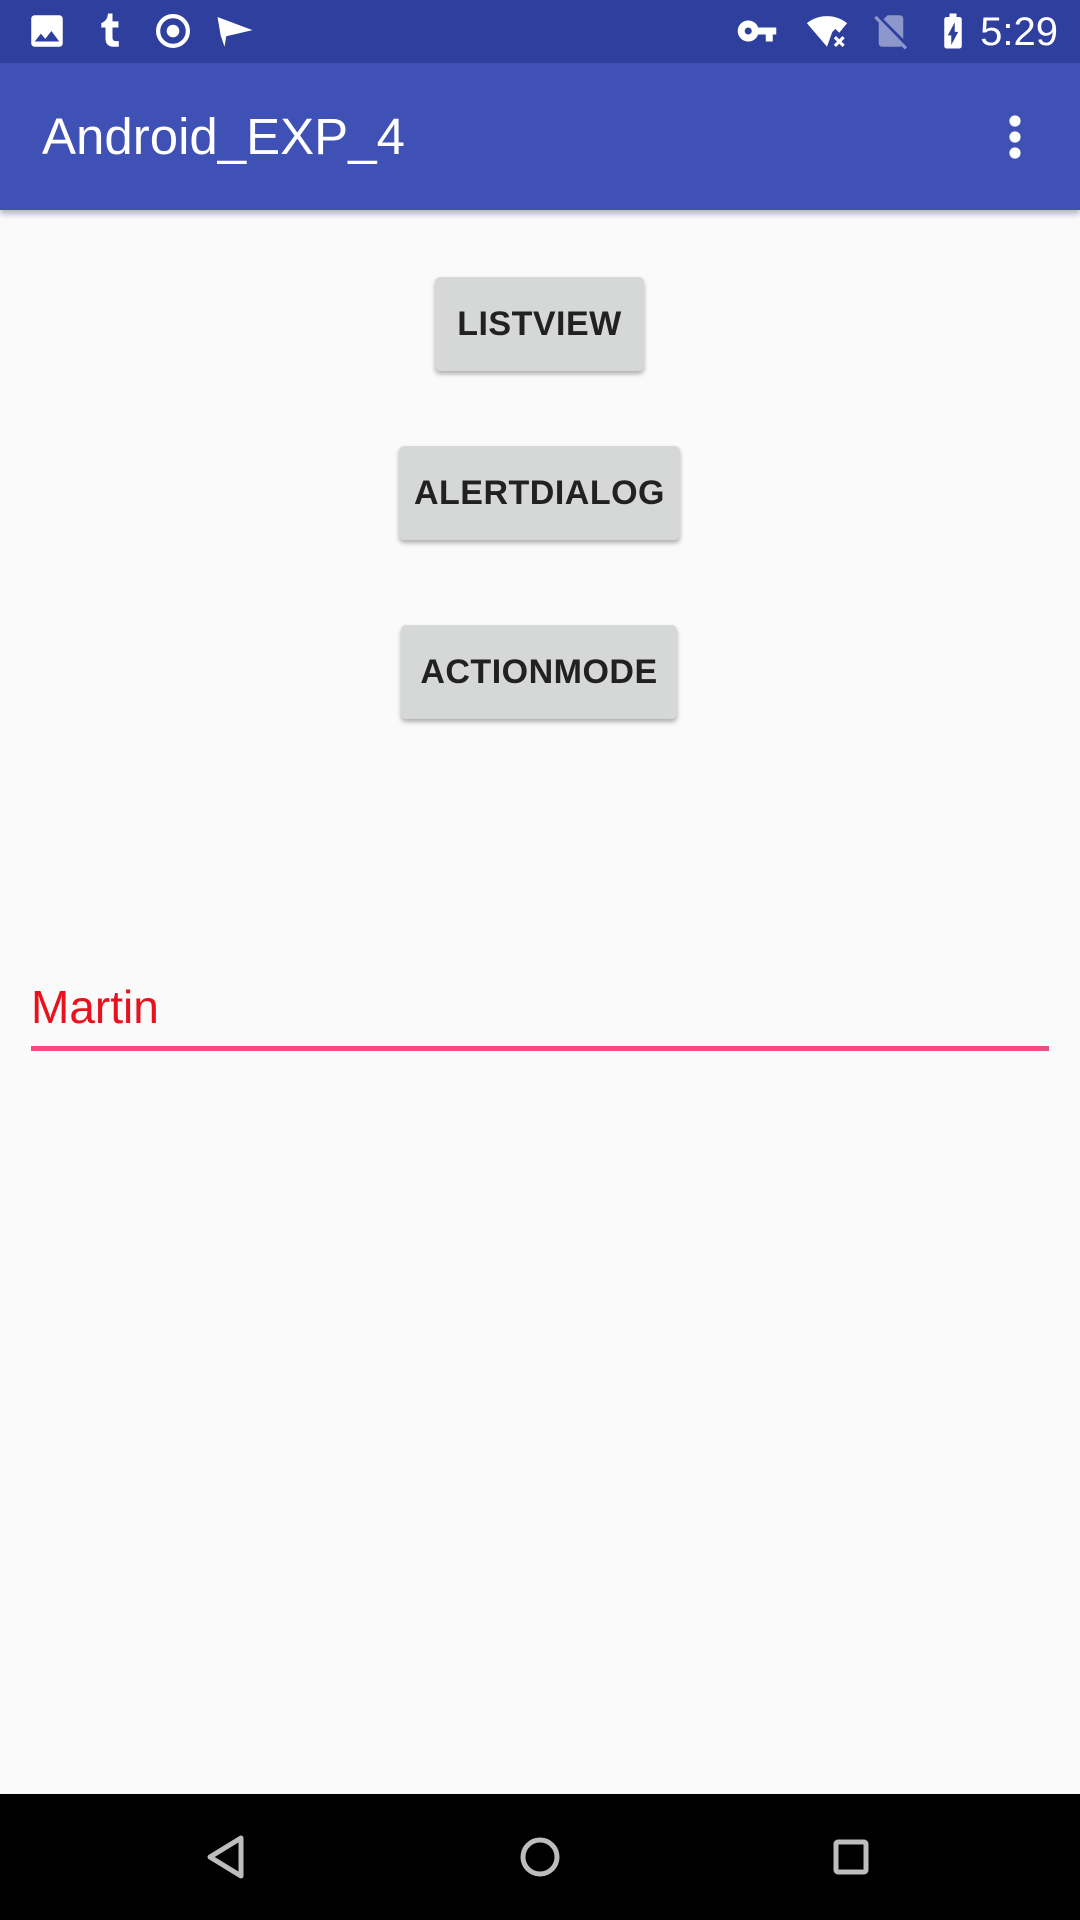 The width and height of the screenshot is (1080, 1920). I want to click on more-vert-icon, so click(1015, 136).